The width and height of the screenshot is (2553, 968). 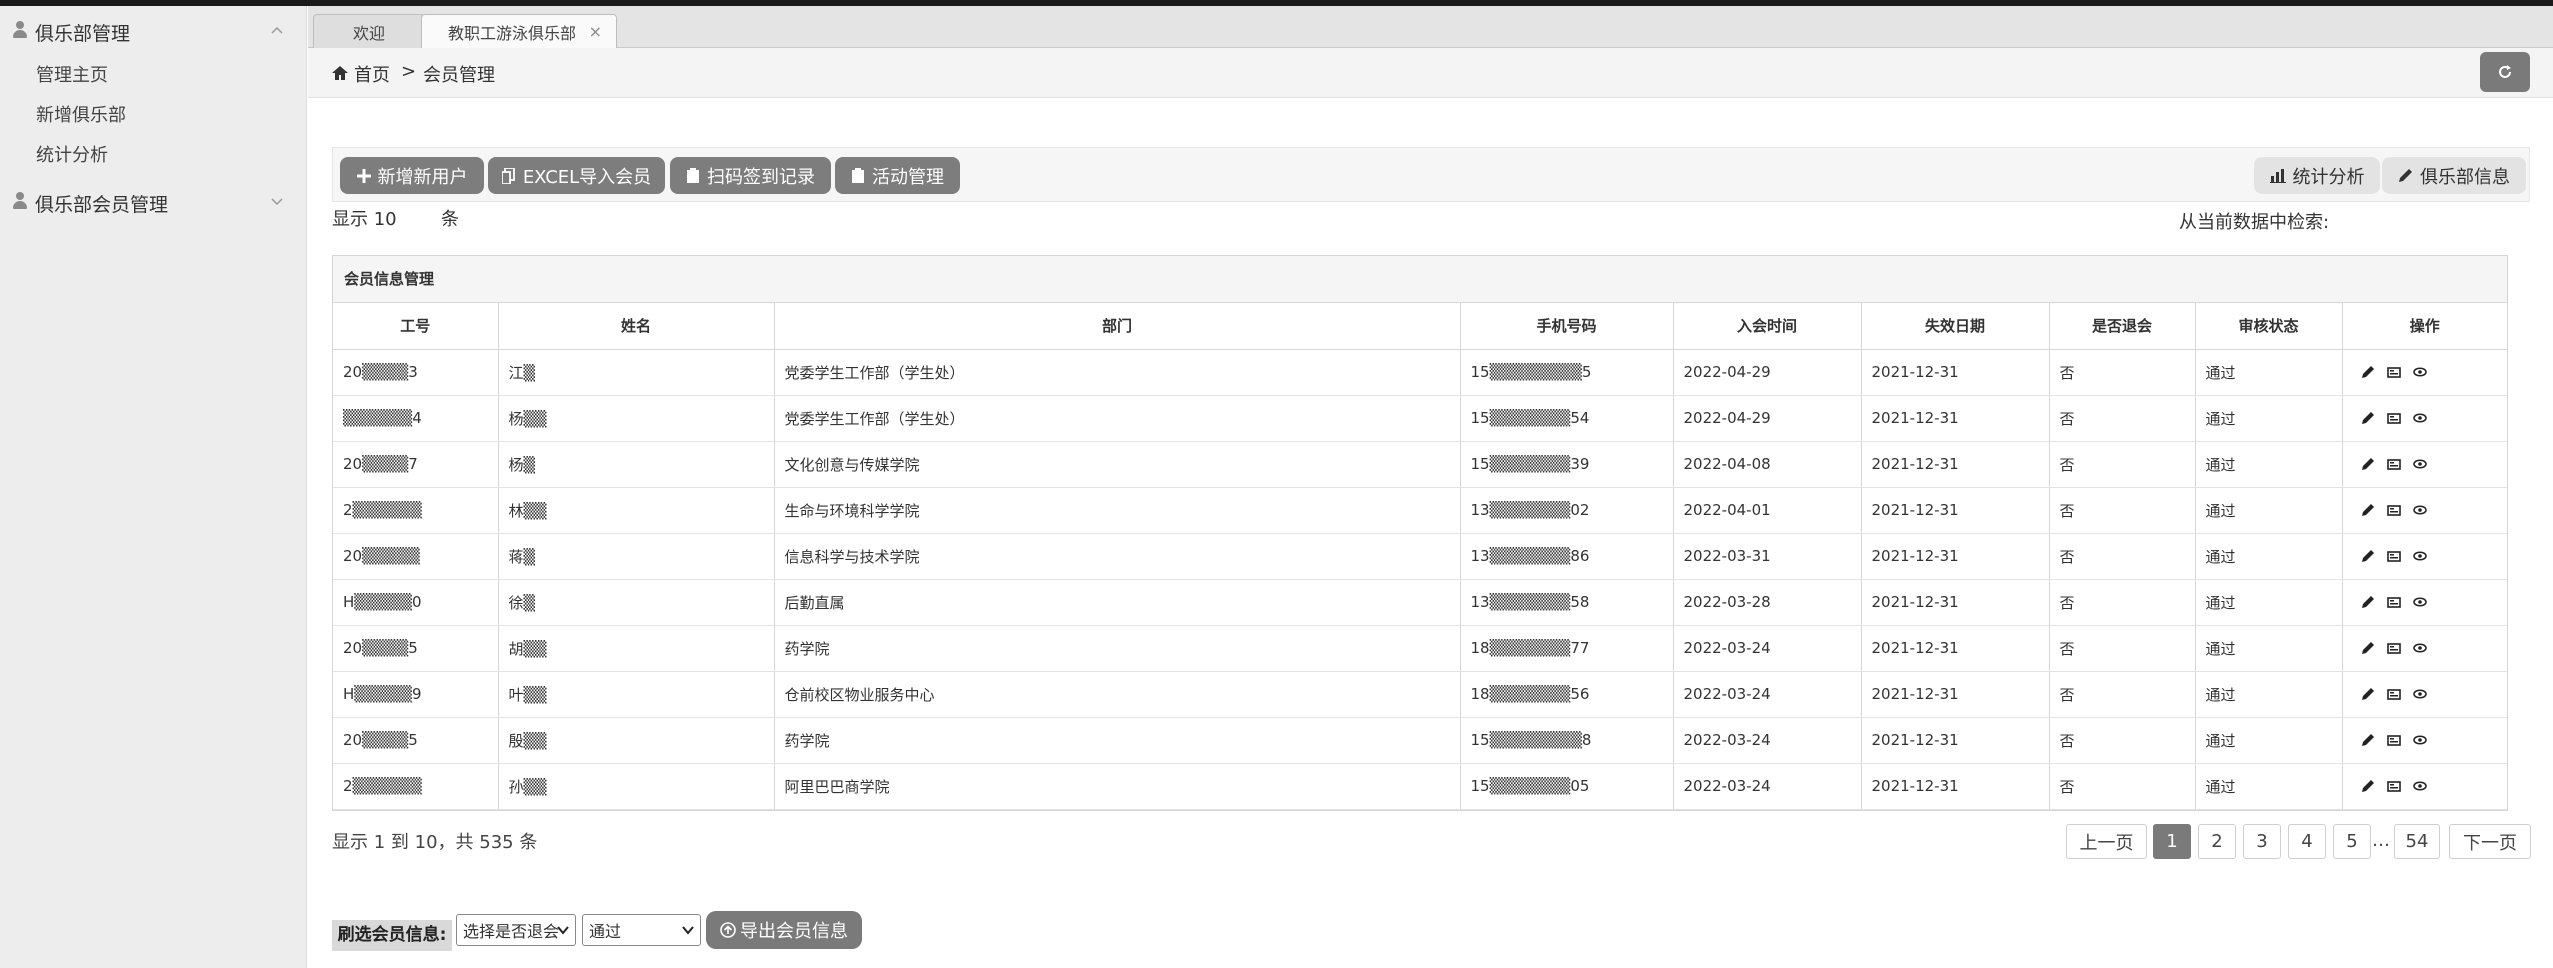 What do you see at coordinates (1567, 326) in the screenshot?
I see `column-header: 手机号码` at bounding box center [1567, 326].